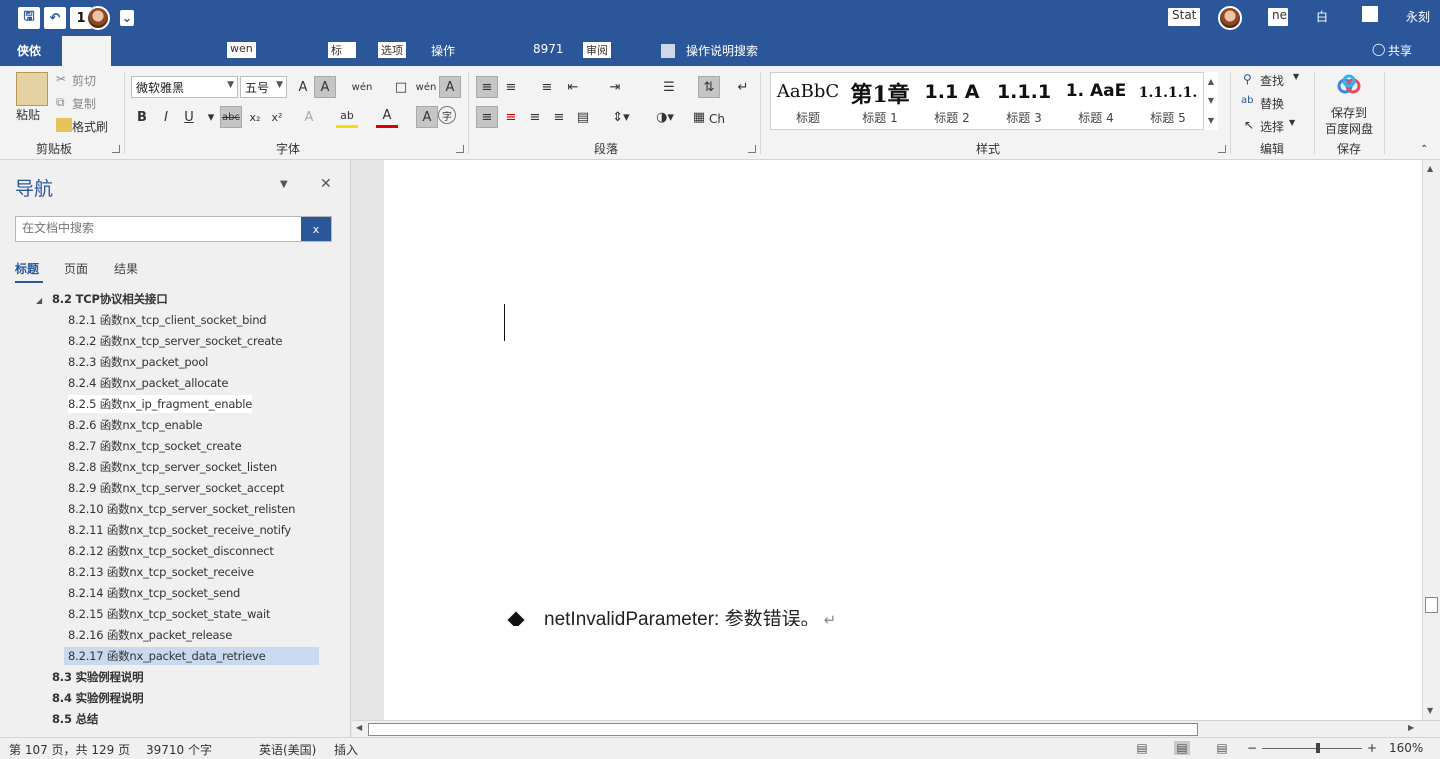 This screenshot has width=1440, height=759. What do you see at coordinates (60, 102) in the screenshot?
I see `copy-icon: ⧉` at bounding box center [60, 102].